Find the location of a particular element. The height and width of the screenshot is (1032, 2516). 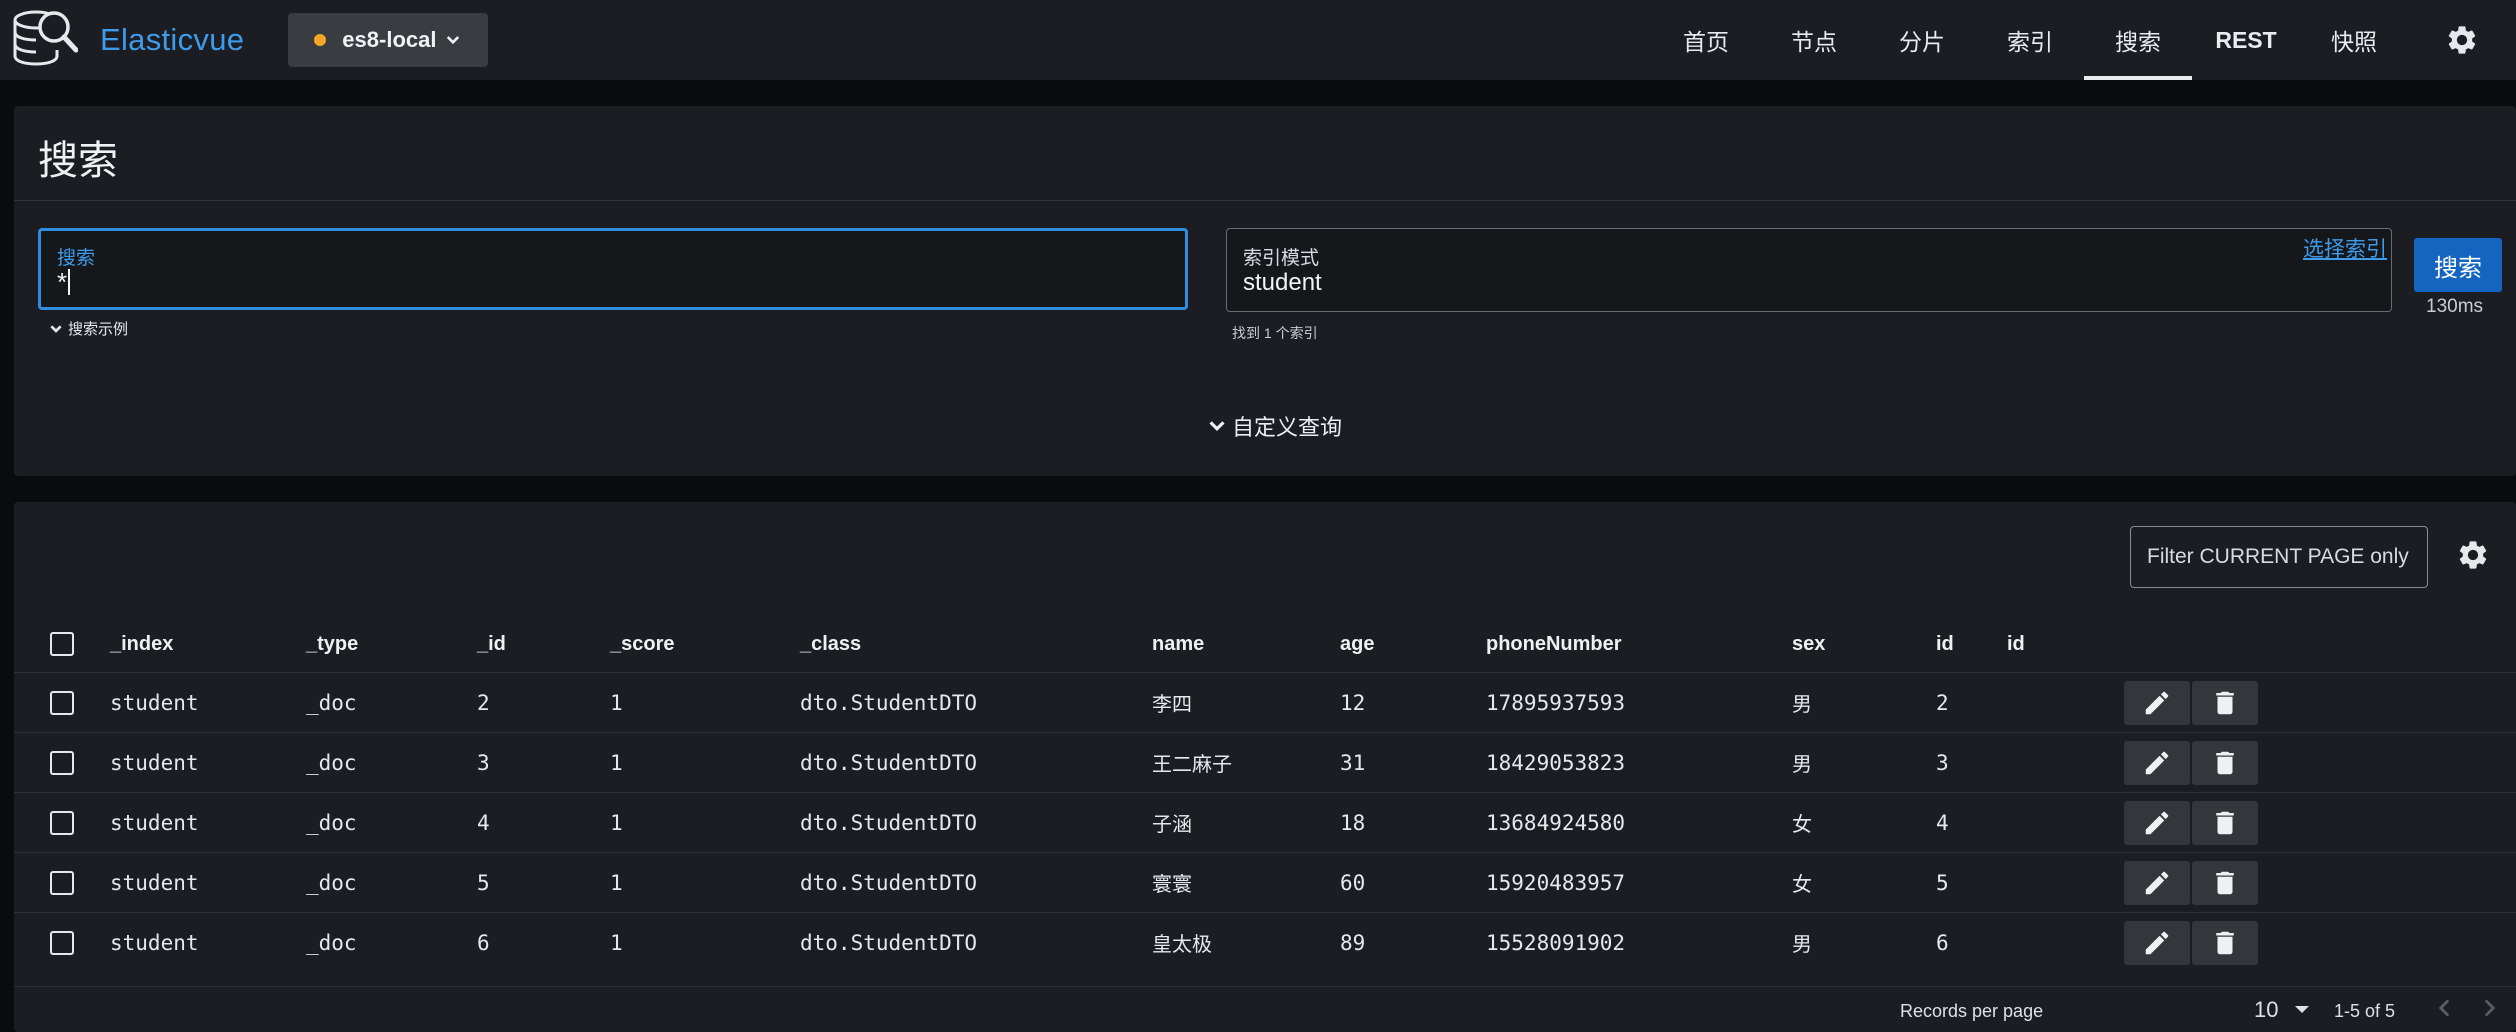

cluster-selector-button: es8-local is located at coordinates (388, 40).